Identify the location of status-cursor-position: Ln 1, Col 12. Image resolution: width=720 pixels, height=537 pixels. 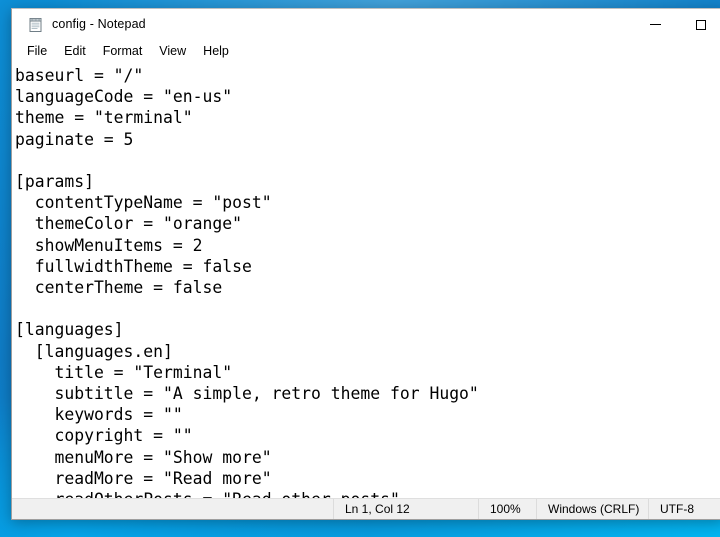
(405, 509).